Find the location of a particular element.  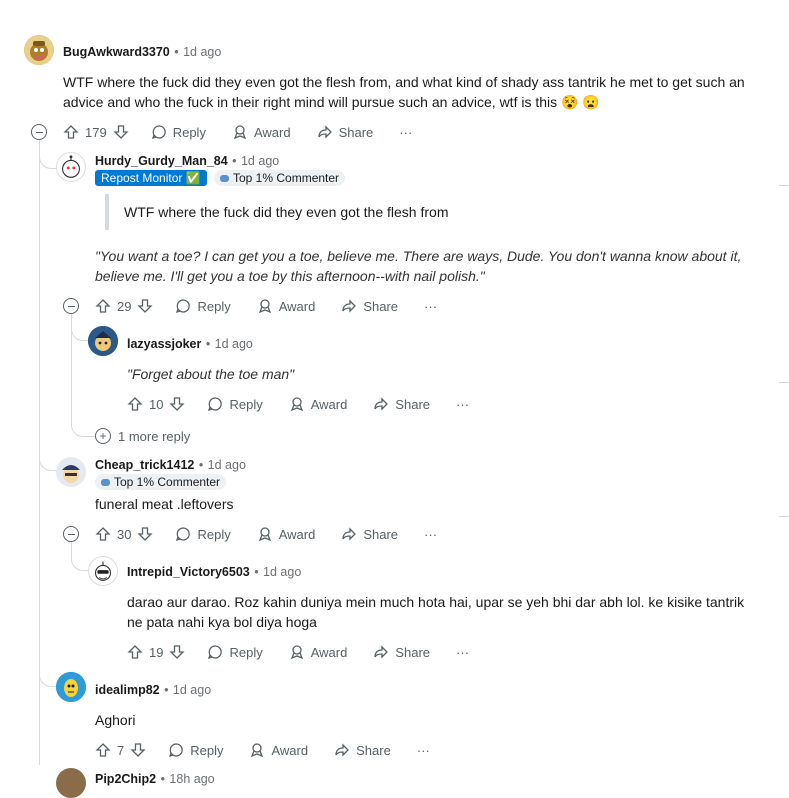

comment-header: Cheap_trick1412 • 1d ago is located at coordinates (170, 465).